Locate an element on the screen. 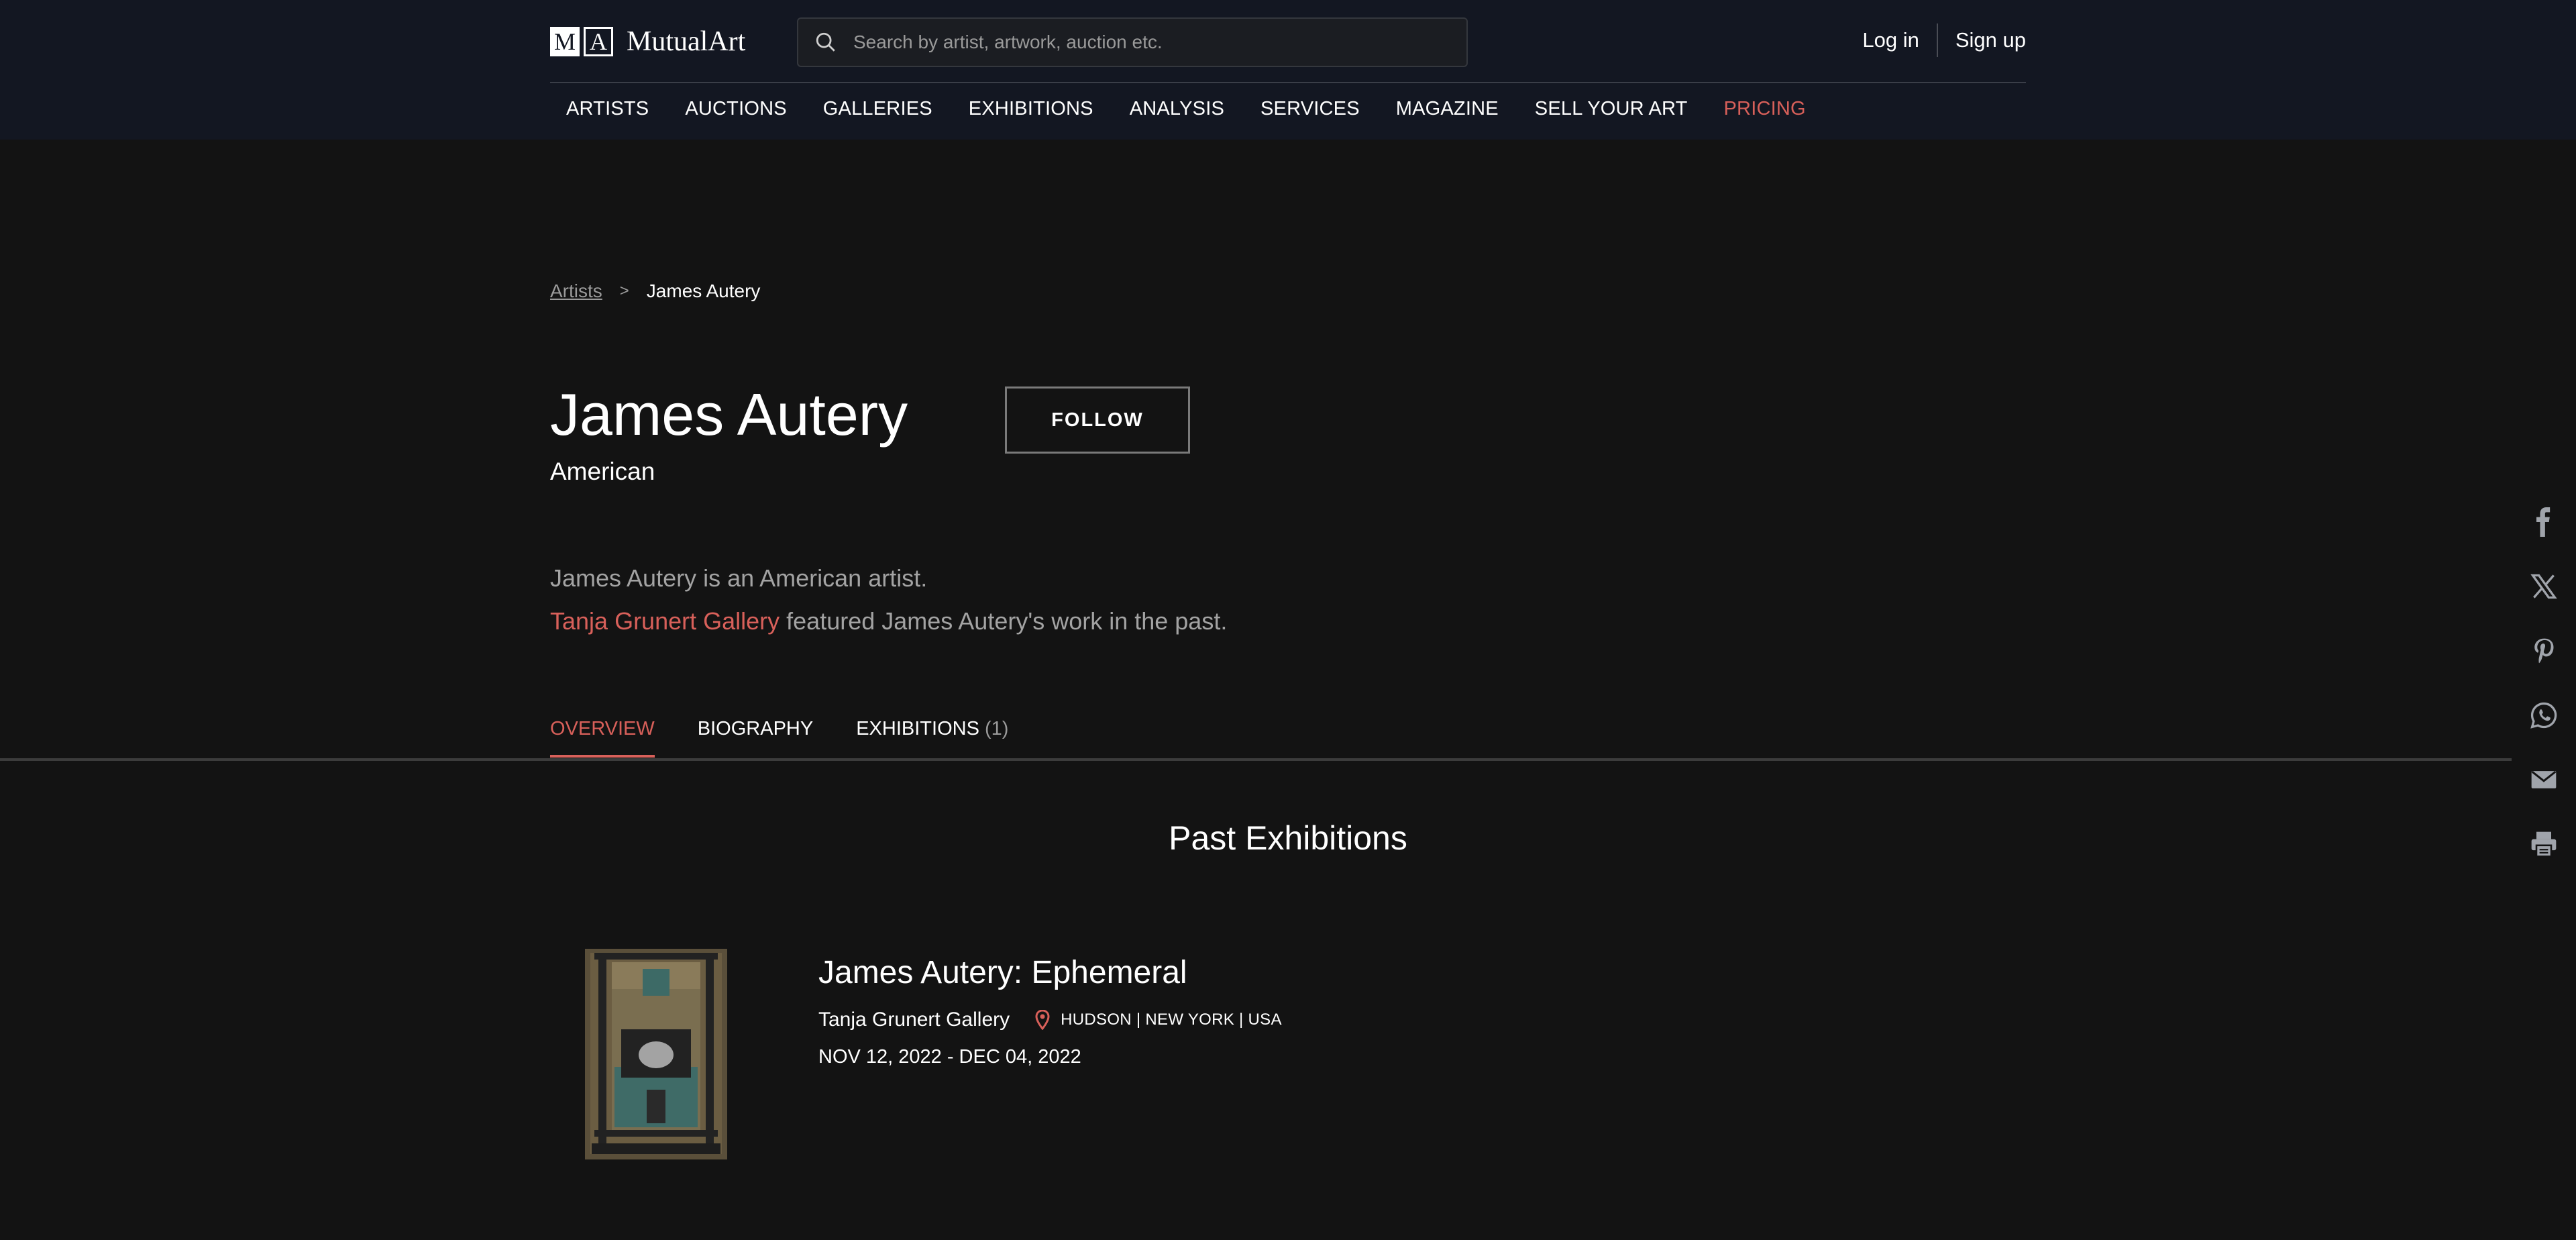 This screenshot has height=1240, width=2576. tabs-divider is located at coordinates (1256, 759).